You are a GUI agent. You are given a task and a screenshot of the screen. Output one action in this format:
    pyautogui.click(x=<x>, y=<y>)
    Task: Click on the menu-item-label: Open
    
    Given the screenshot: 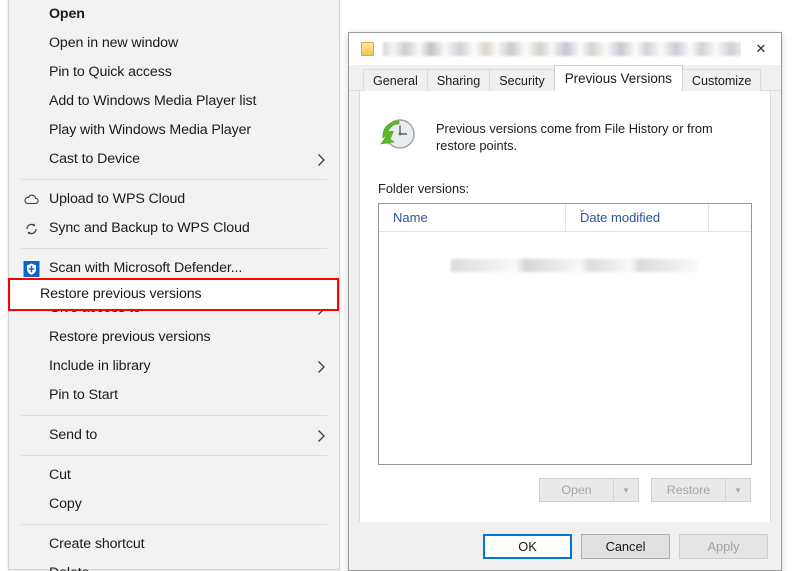 What is the action you would take?
    pyautogui.click(x=67, y=14)
    